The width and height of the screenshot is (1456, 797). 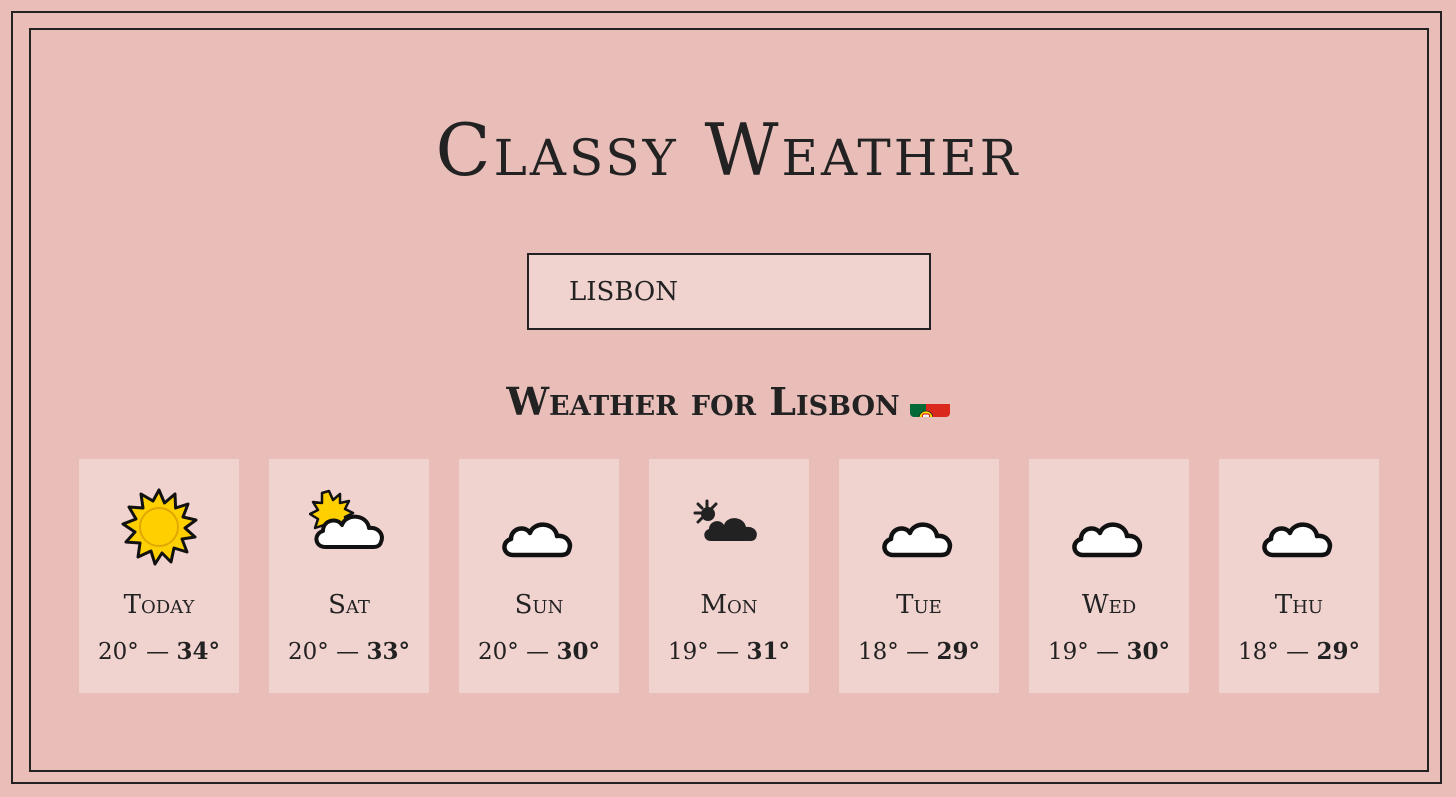 I want to click on forecast-day-card: Thu 18° — 29°, so click(x=1299, y=576).